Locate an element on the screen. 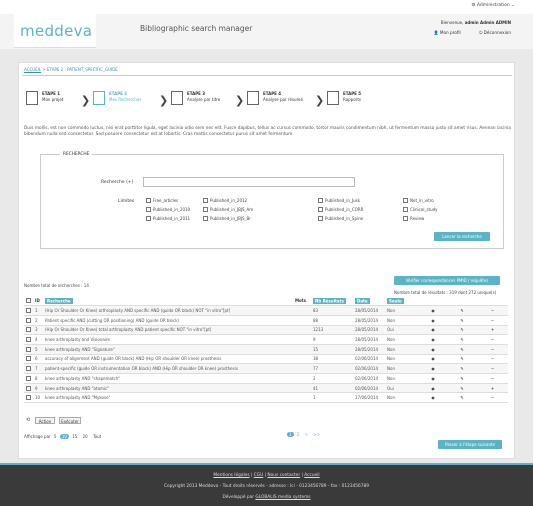  next-step-button: Passer à l'étape suivante is located at coordinates (470, 444).